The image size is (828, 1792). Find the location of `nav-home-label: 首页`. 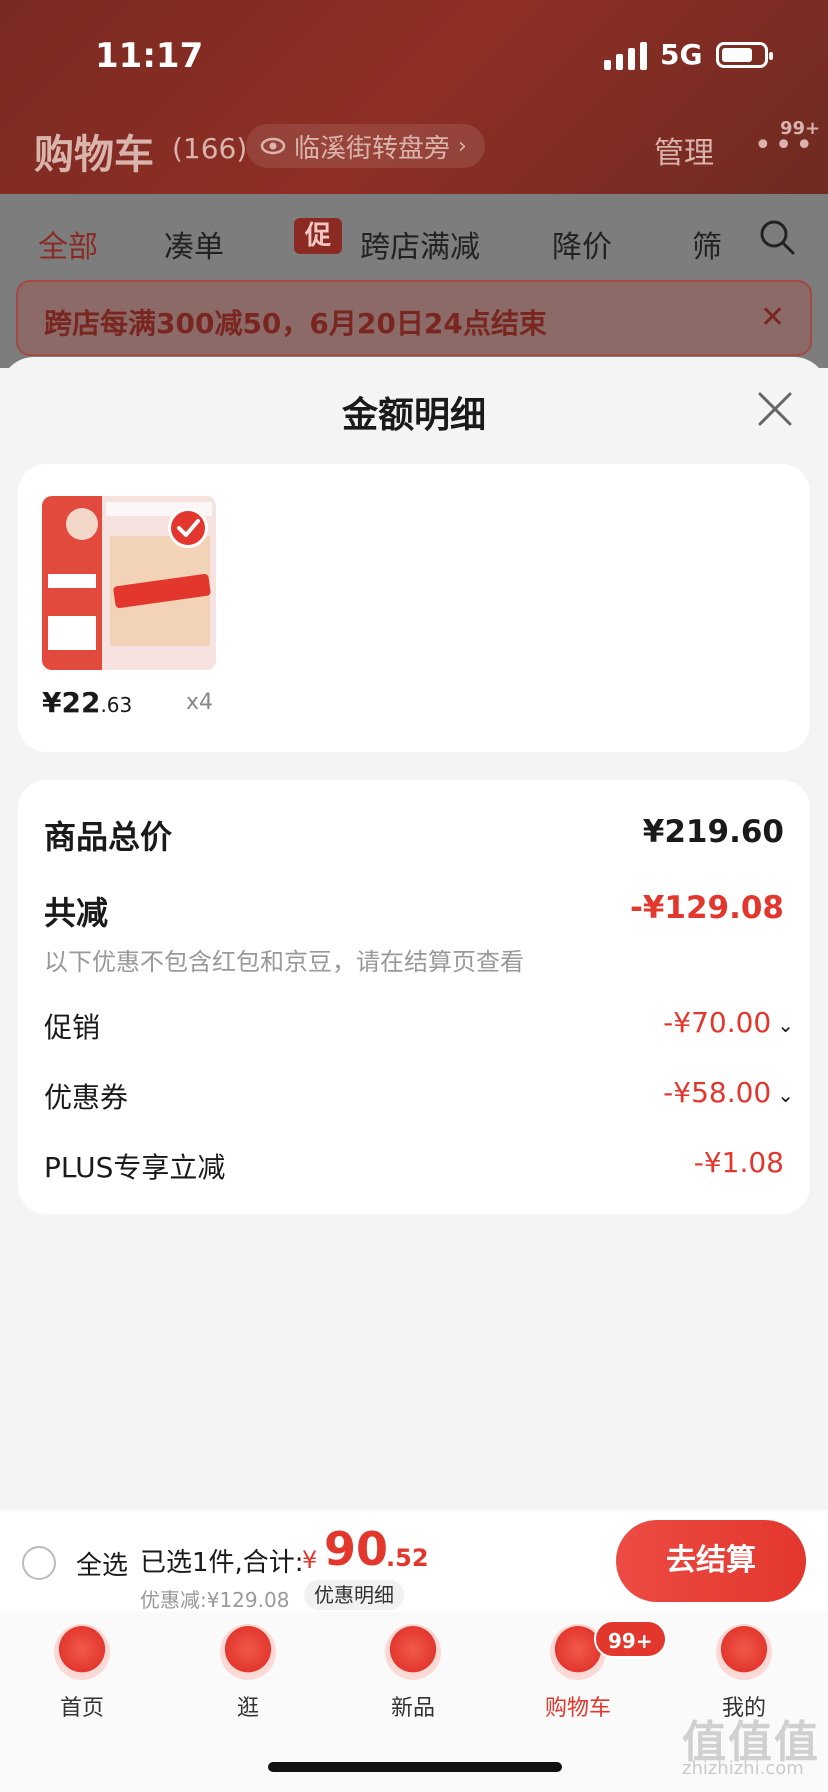

nav-home-label: 首页 is located at coordinates (81, 1708).